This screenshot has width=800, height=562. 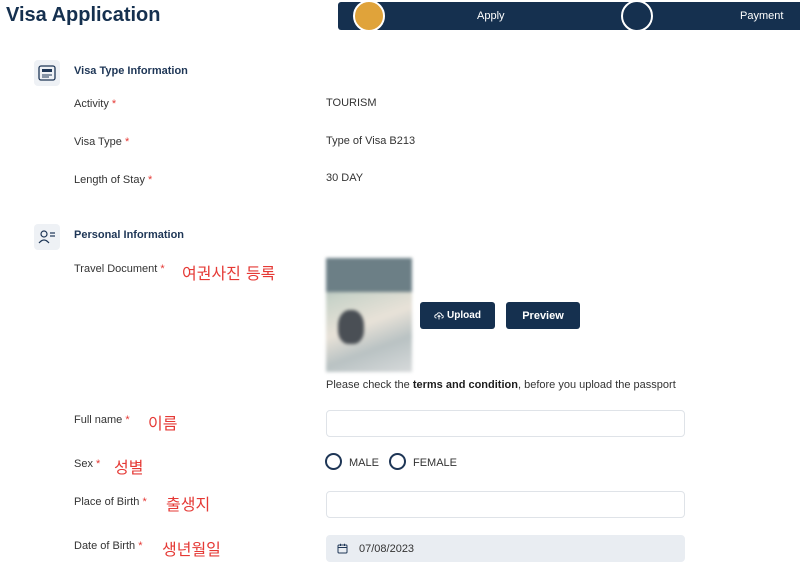 What do you see at coordinates (439, 315) in the screenshot?
I see `cloud-upload-icon` at bounding box center [439, 315].